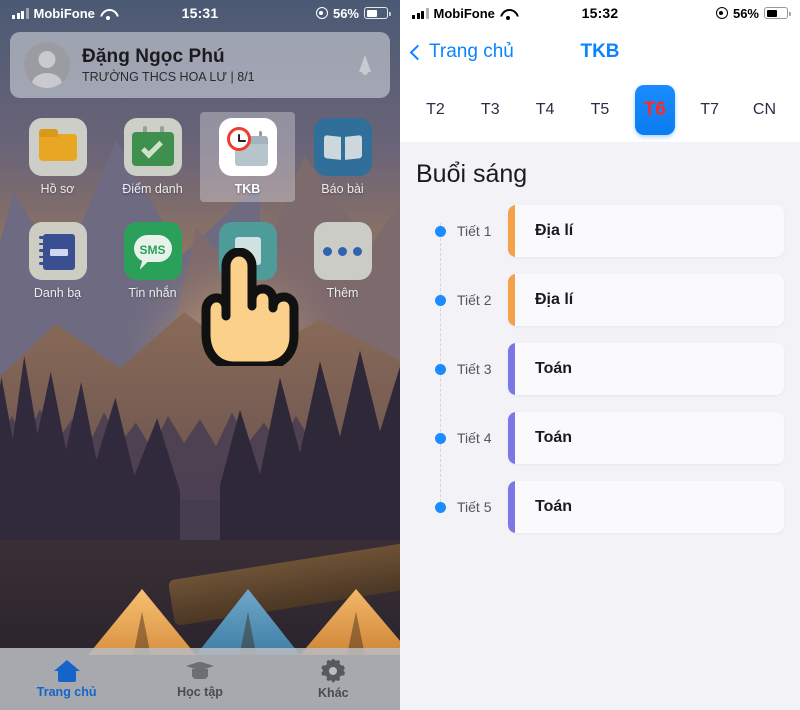  What do you see at coordinates (342, 251) in the screenshot?
I see `more-dots-icon` at bounding box center [342, 251].